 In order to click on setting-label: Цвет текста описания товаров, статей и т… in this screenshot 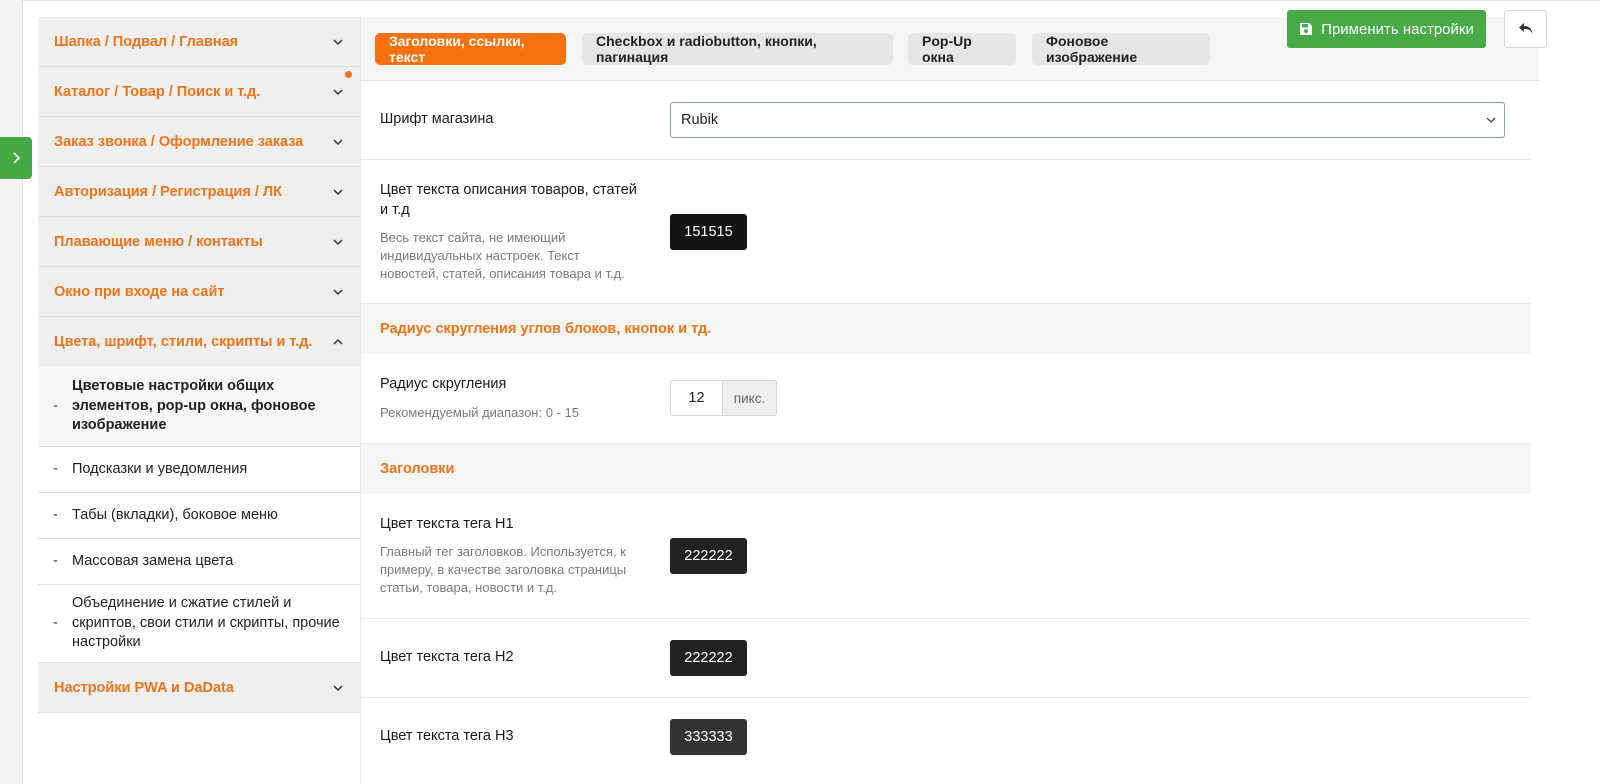, I will do `click(508, 200)`.